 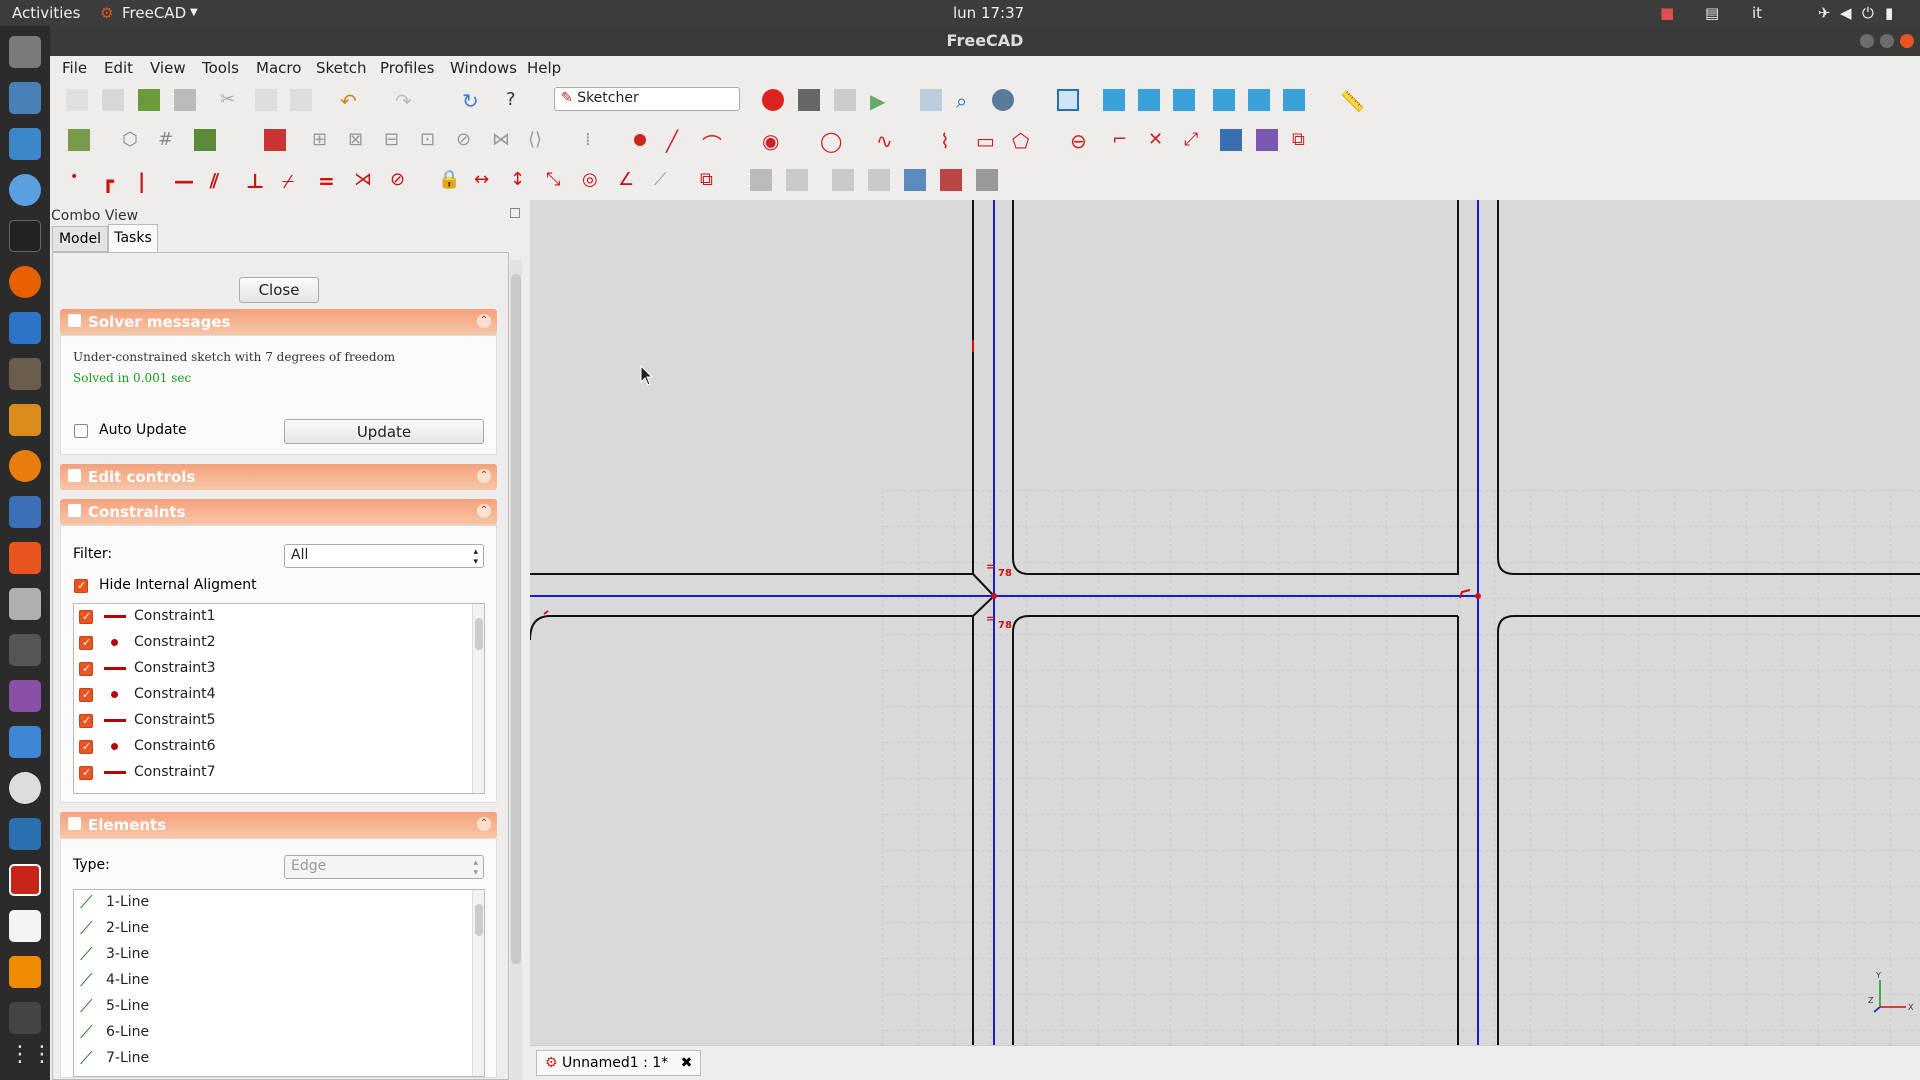 What do you see at coordinates (25, 374) in the screenshot?
I see `gimp-icon` at bounding box center [25, 374].